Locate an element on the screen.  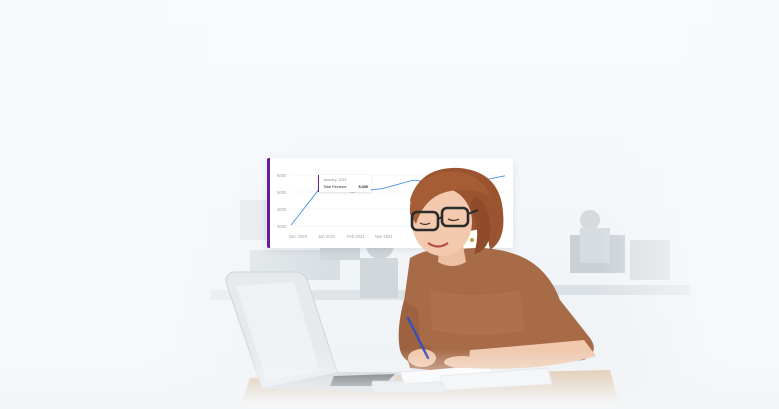
woman-figure is located at coordinates (497, 268).